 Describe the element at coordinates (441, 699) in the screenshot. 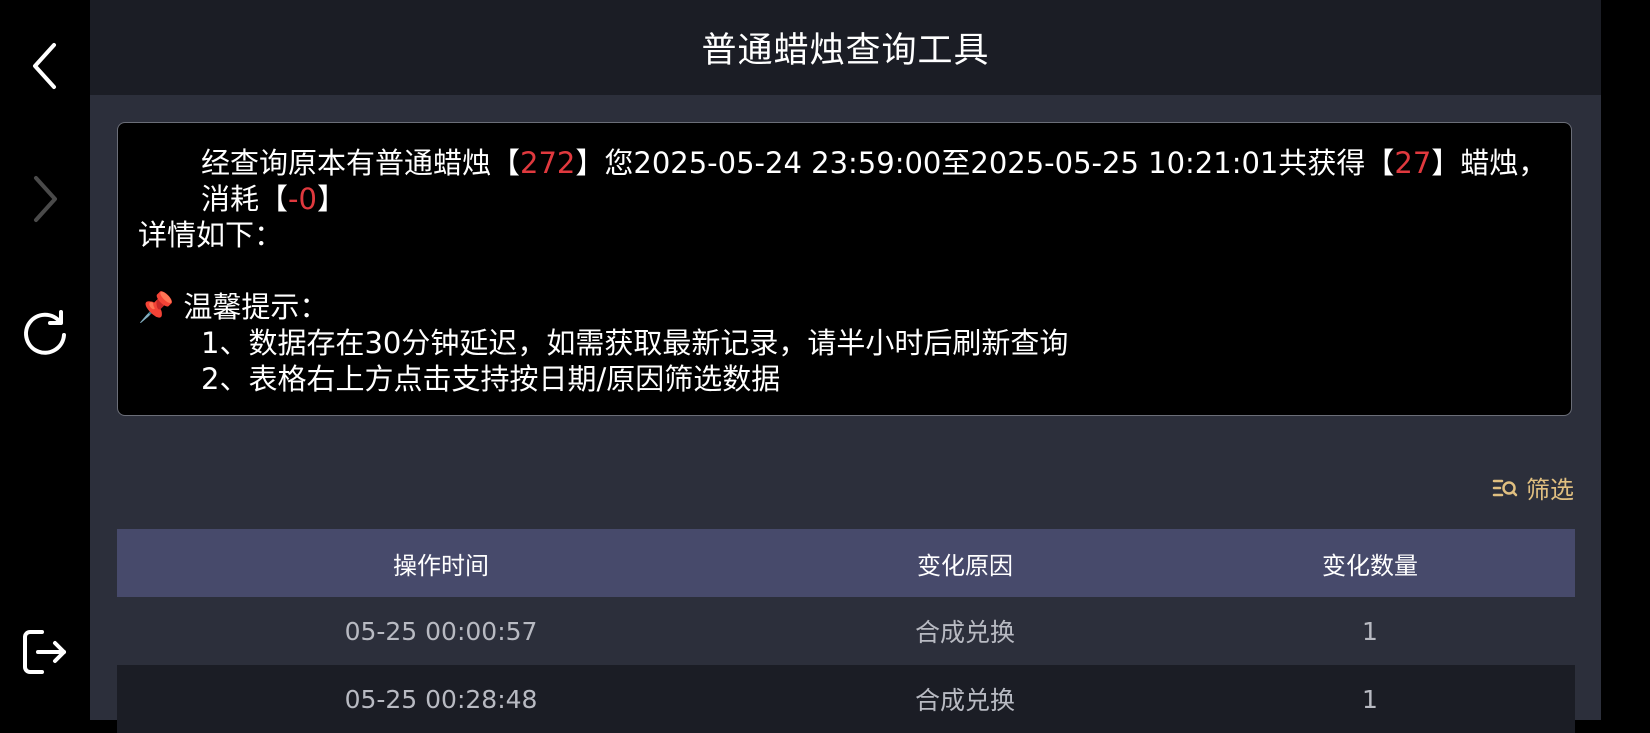

I see `cell-time: 05-25 00:28:48` at that location.